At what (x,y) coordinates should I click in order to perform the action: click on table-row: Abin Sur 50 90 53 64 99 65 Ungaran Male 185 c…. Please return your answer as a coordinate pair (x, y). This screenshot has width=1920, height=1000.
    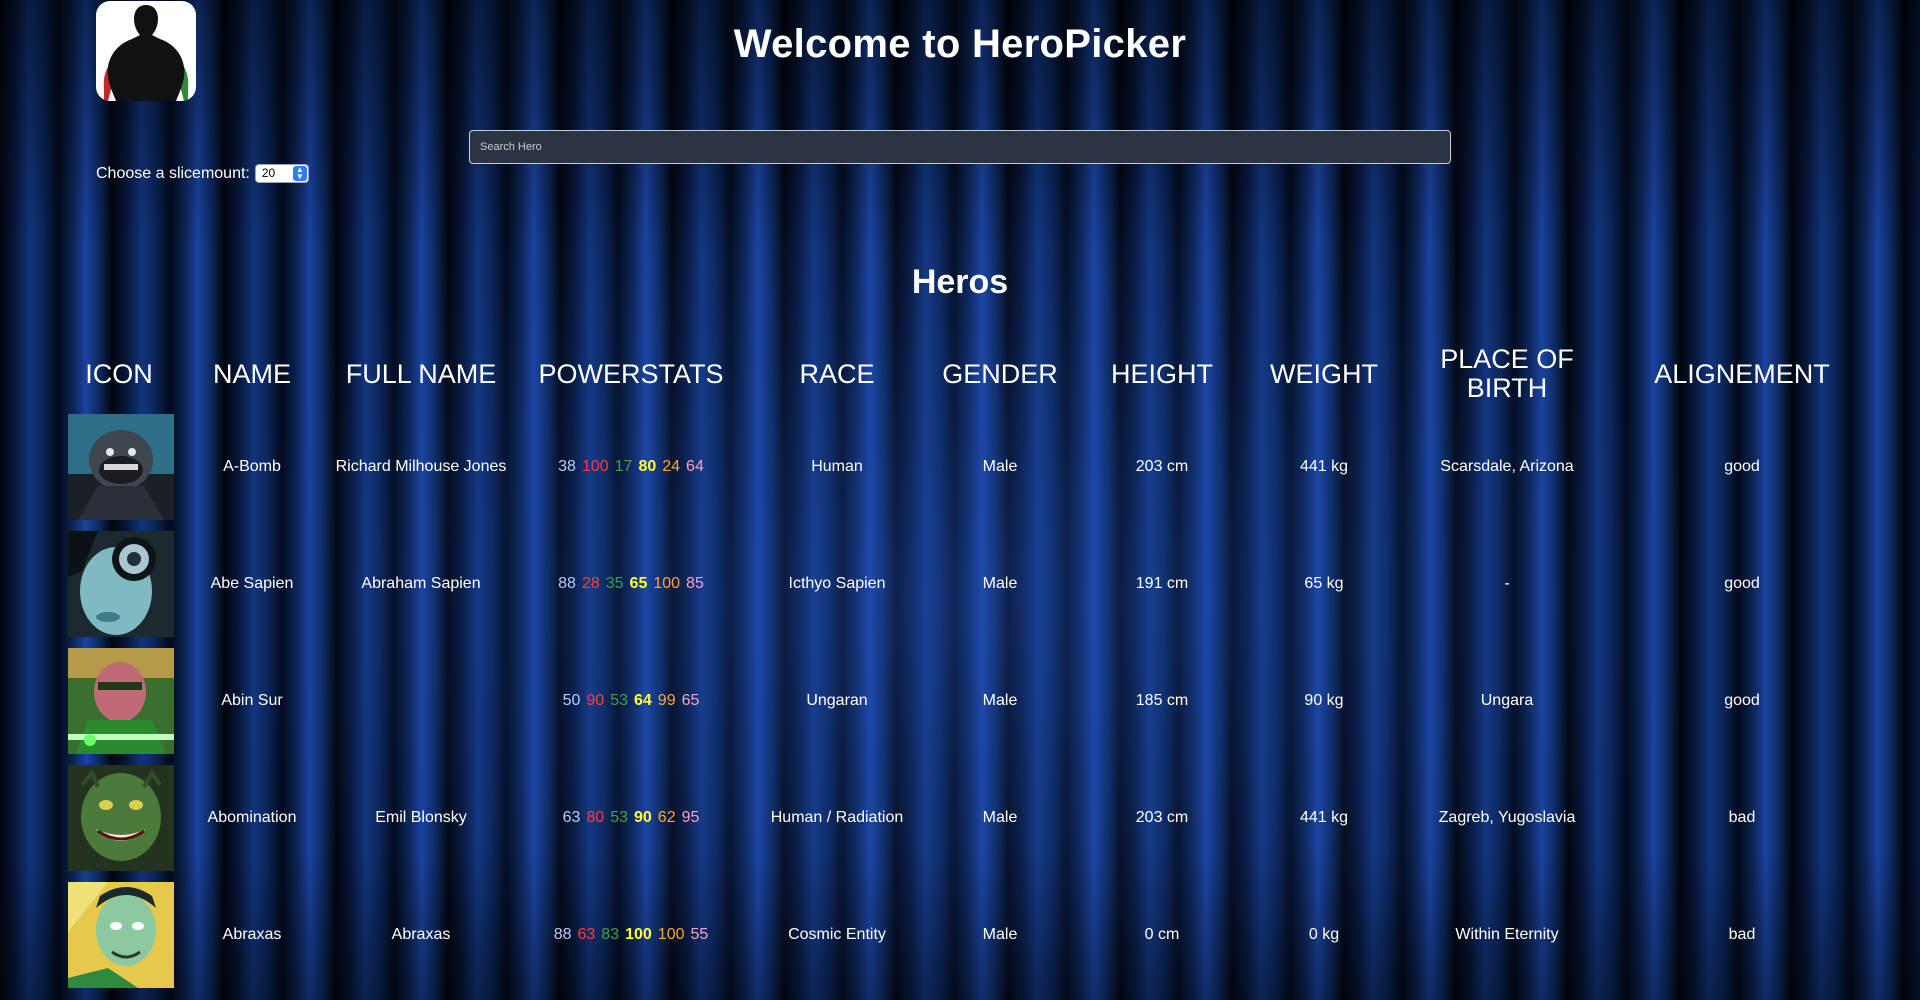
    Looking at the image, I should click on (963, 700).